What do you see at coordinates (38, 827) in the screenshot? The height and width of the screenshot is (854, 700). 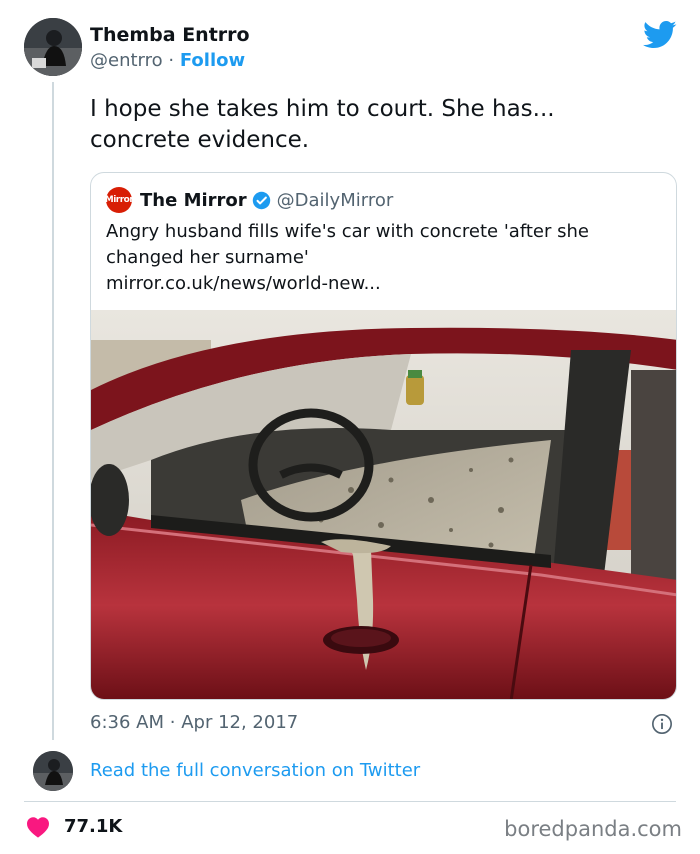 I see `heart-icon` at bounding box center [38, 827].